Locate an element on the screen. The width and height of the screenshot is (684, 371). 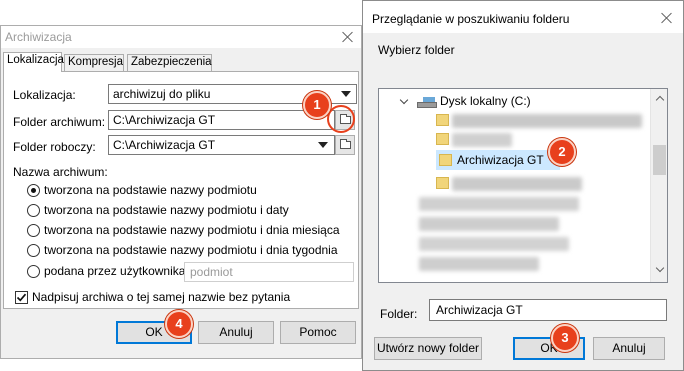
folder-input-value: Archiwizacja GT is located at coordinates (479, 310).